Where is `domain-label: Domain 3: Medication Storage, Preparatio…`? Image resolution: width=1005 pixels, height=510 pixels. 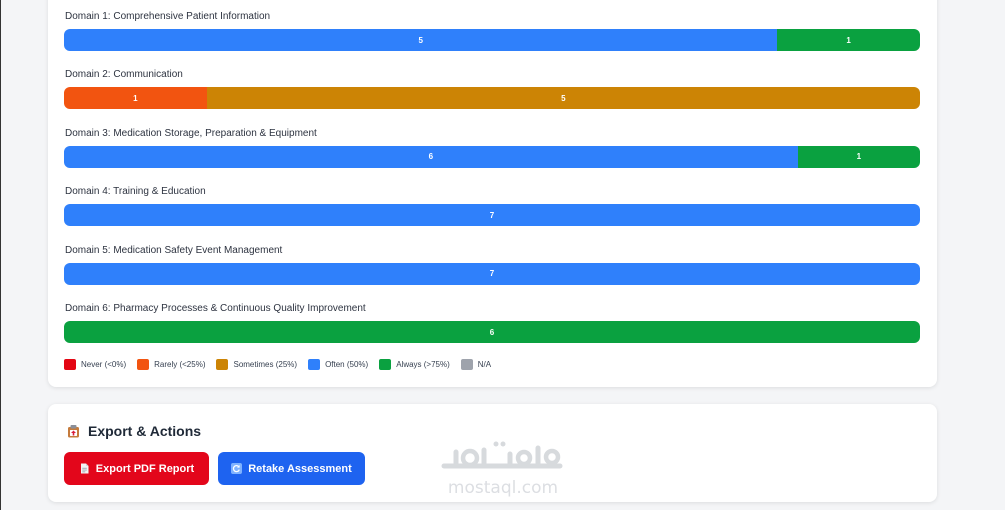
domain-label: Domain 3: Medication Storage, Preparatio… is located at coordinates (191, 133).